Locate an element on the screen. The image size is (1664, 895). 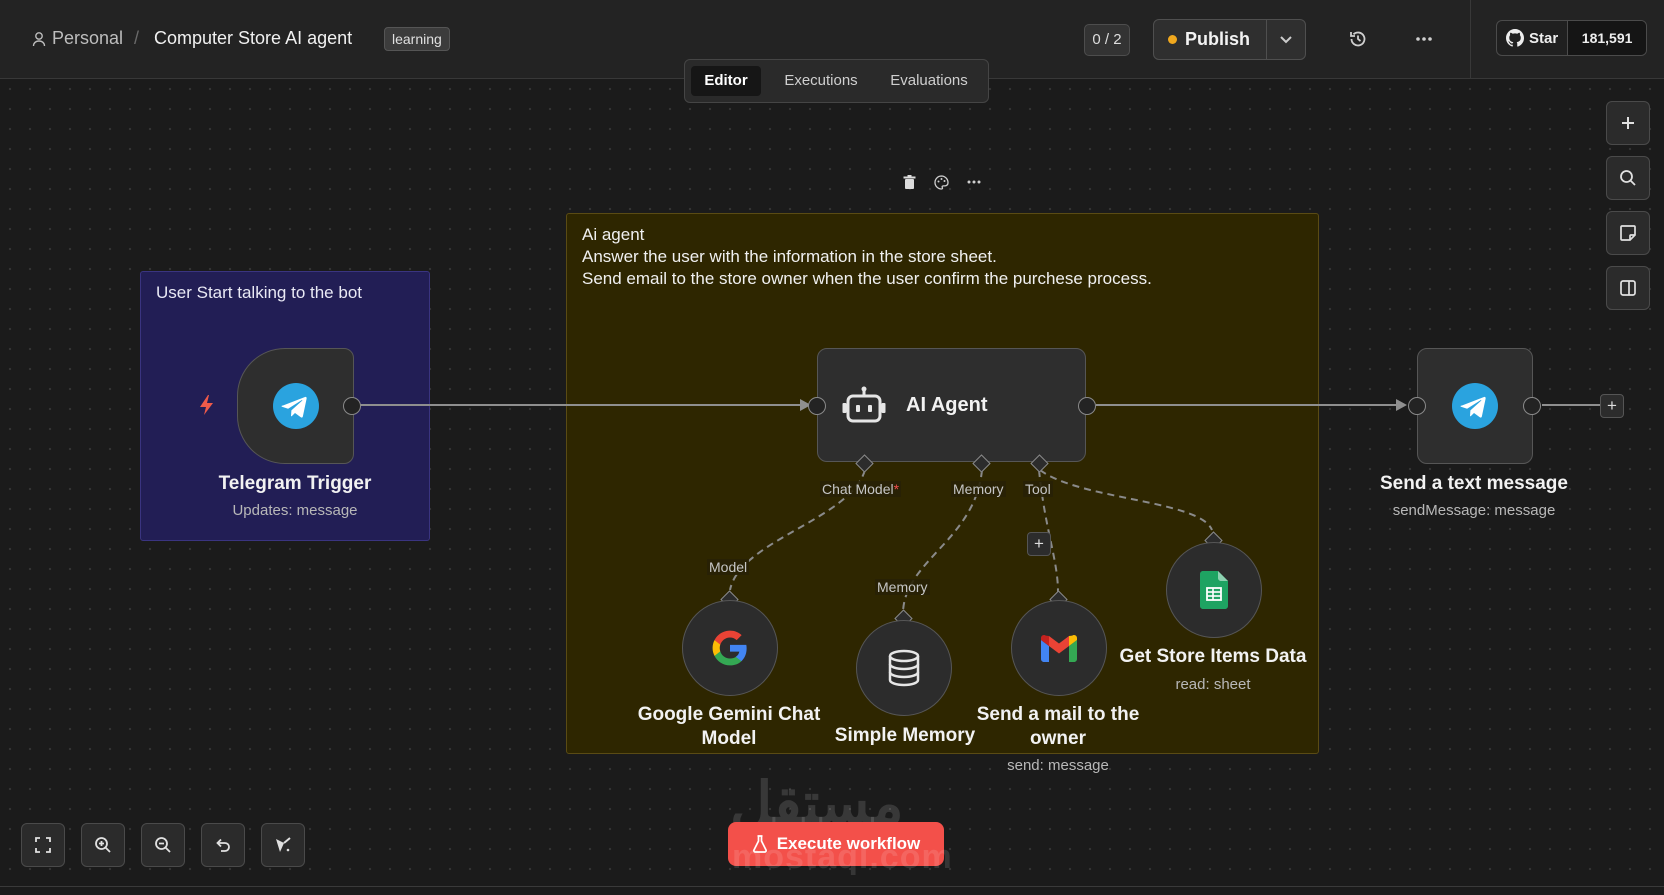
gemini-title: Google Gemini Chat Model is located at coordinates (729, 727).